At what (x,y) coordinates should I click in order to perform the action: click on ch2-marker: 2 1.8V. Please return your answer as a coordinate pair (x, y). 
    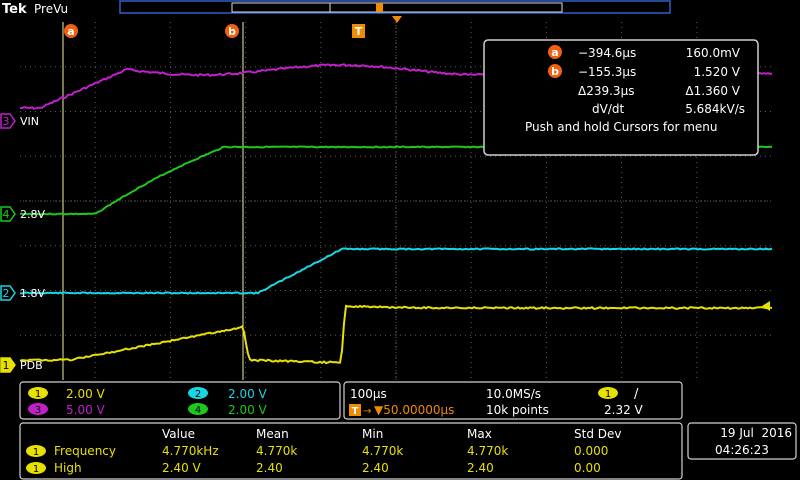
    Looking at the image, I should click on (22, 293).